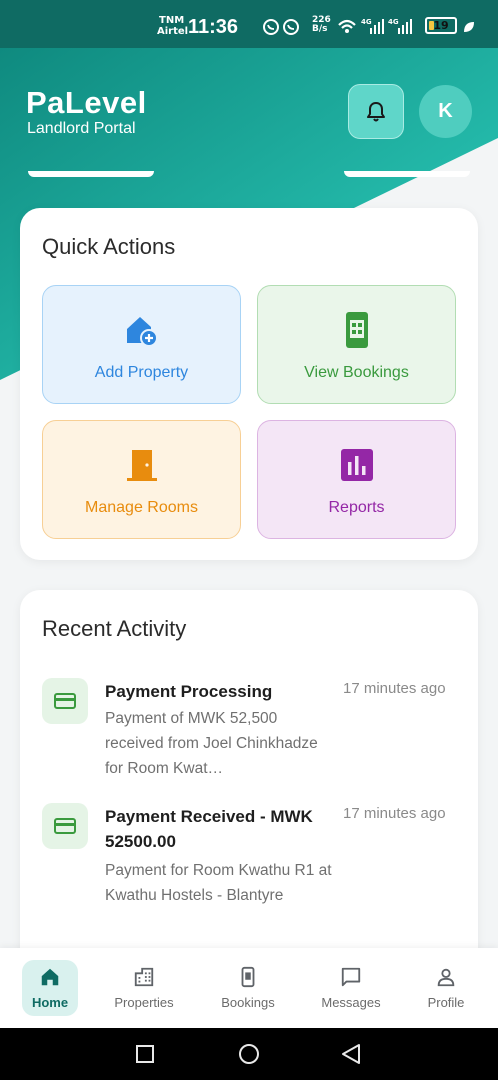 The image size is (498, 1080). Describe the element at coordinates (86, 102) in the screenshot. I see `app-brand: PaLevel` at that location.